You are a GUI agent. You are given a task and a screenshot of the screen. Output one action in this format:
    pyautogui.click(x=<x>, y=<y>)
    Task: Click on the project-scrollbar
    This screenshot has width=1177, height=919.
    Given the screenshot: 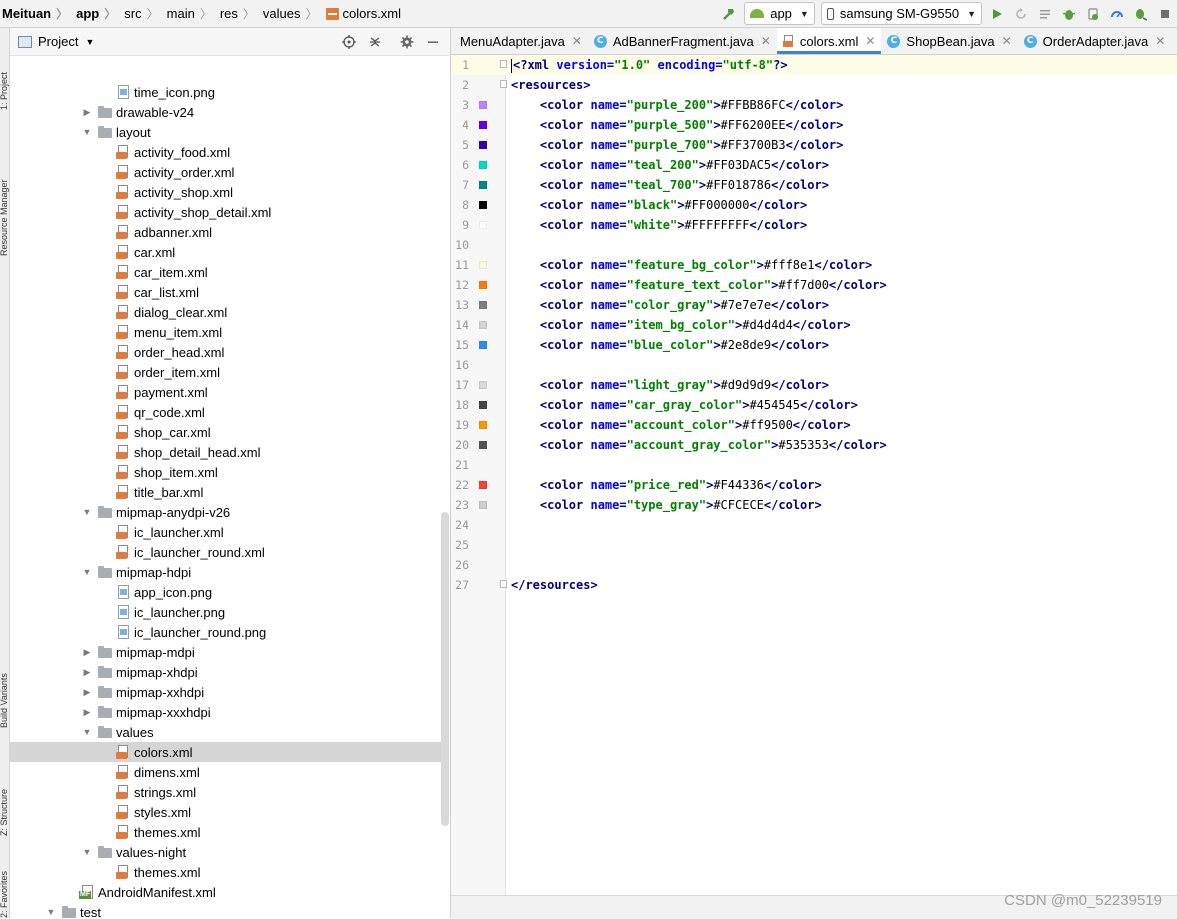 What is the action you would take?
    pyautogui.click(x=445, y=669)
    